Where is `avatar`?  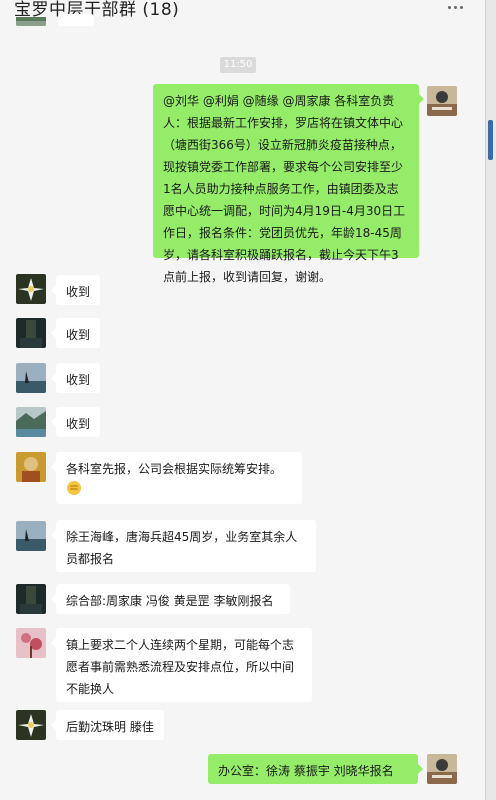
avatar is located at coordinates (31, 20).